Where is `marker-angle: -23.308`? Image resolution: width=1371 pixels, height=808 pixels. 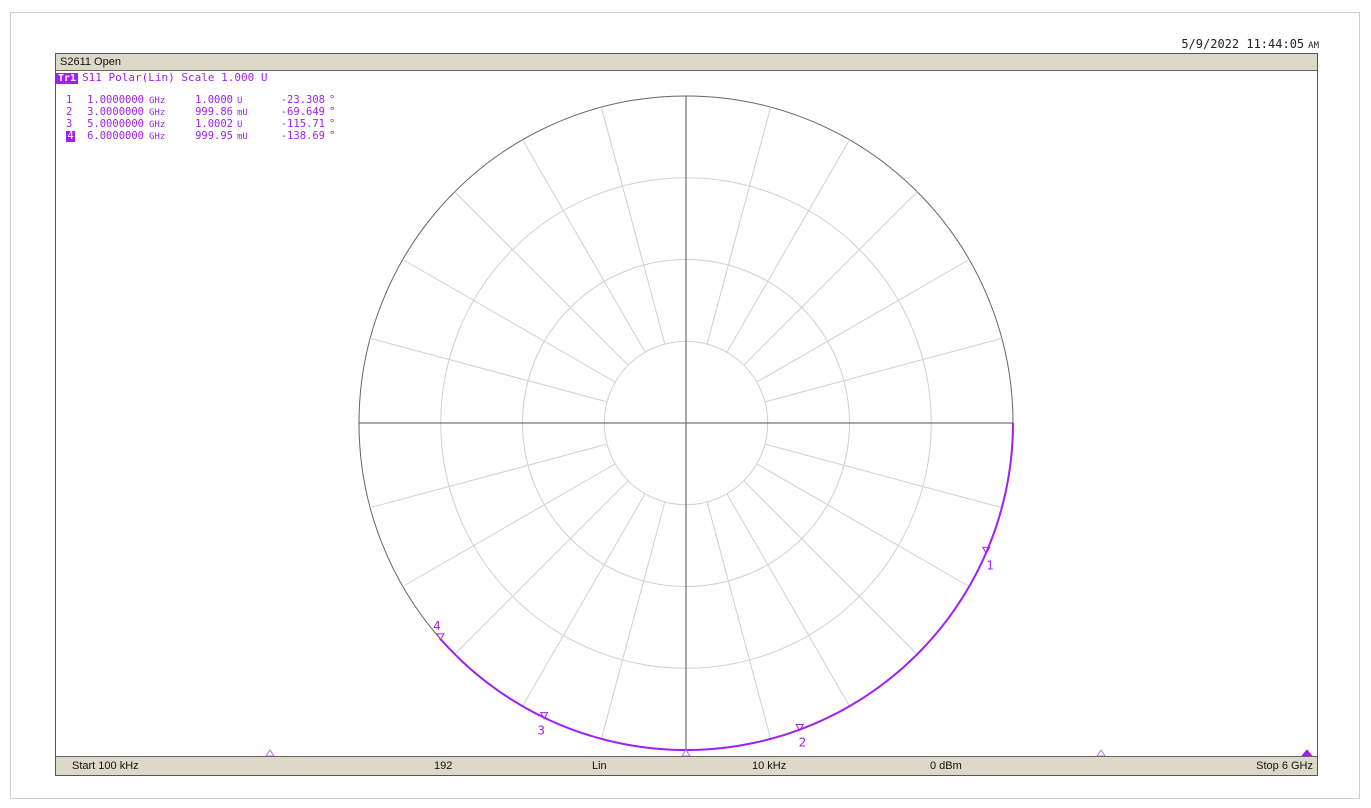 marker-angle: -23.308 is located at coordinates (302, 100).